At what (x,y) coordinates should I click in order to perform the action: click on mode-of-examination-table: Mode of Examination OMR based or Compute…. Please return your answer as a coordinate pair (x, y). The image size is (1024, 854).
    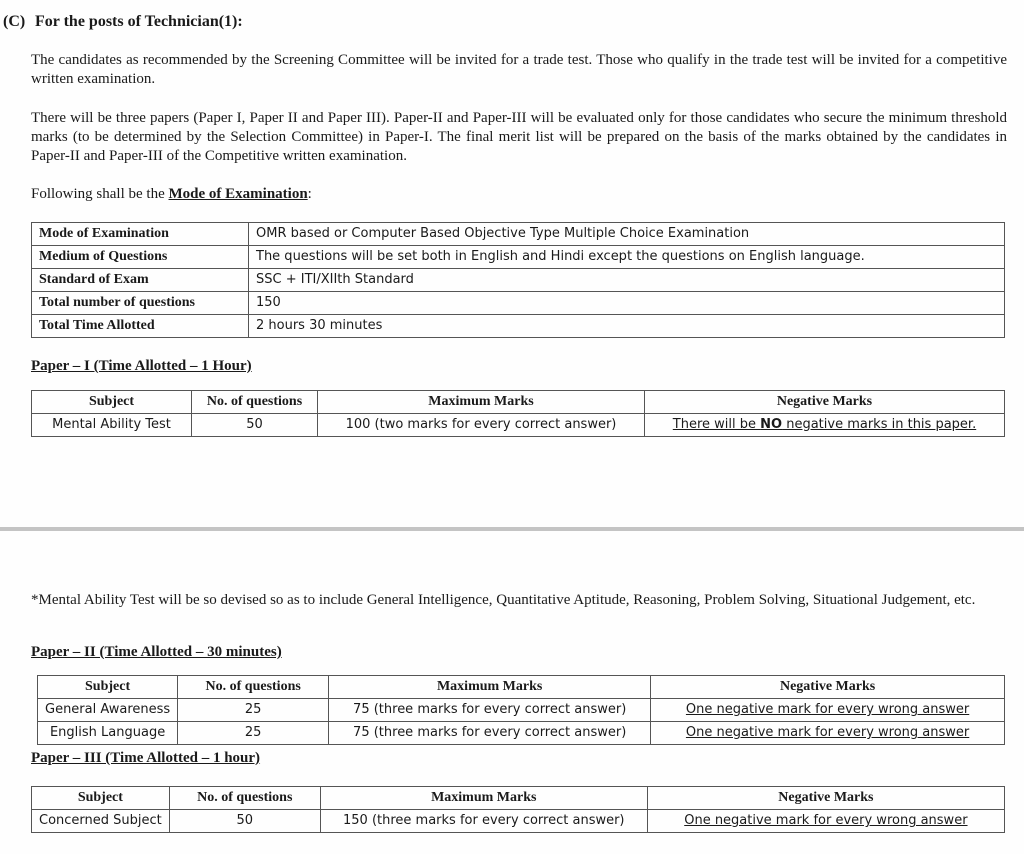
    Looking at the image, I should click on (518, 280).